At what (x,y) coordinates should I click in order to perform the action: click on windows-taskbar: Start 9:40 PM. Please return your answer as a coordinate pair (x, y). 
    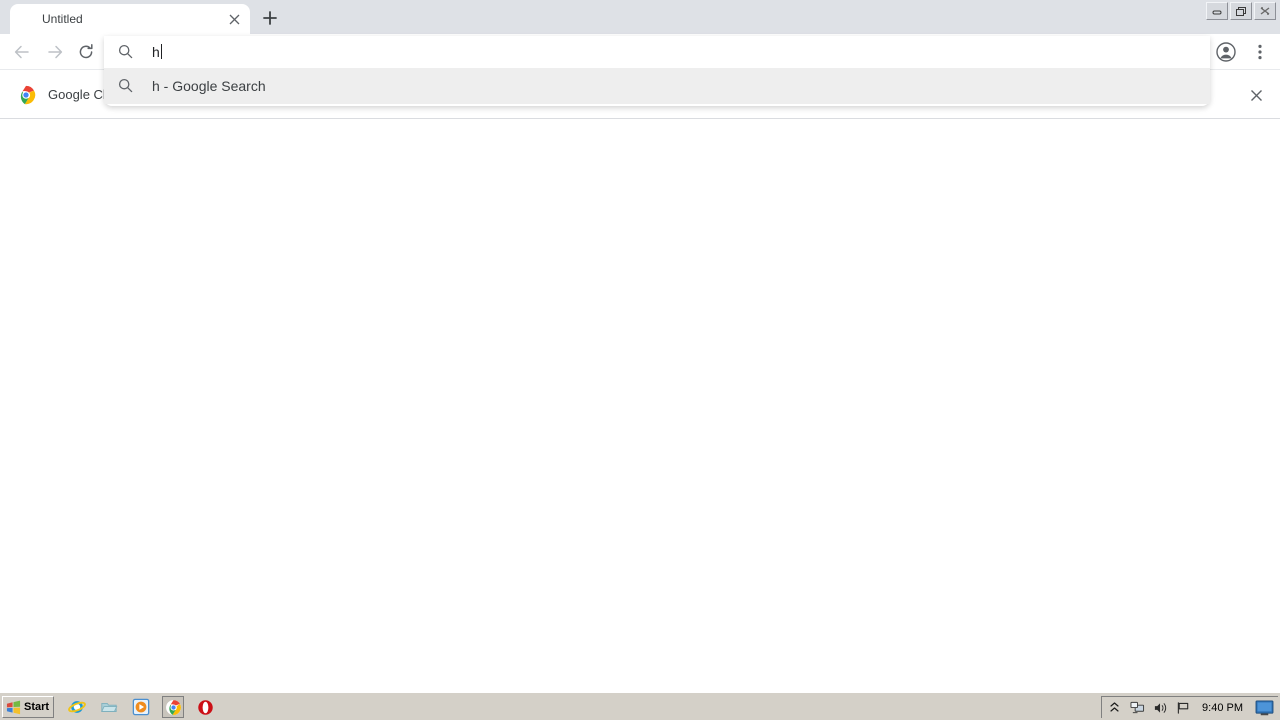
    Looking at the image, I should click on (640, 706).